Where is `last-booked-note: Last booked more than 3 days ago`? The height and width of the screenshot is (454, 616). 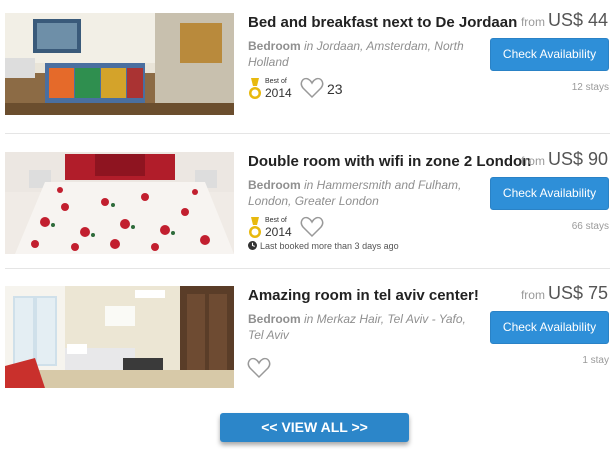 last-booked-note: Last booked more than 3 days ago is located at coordinates (323, 246).